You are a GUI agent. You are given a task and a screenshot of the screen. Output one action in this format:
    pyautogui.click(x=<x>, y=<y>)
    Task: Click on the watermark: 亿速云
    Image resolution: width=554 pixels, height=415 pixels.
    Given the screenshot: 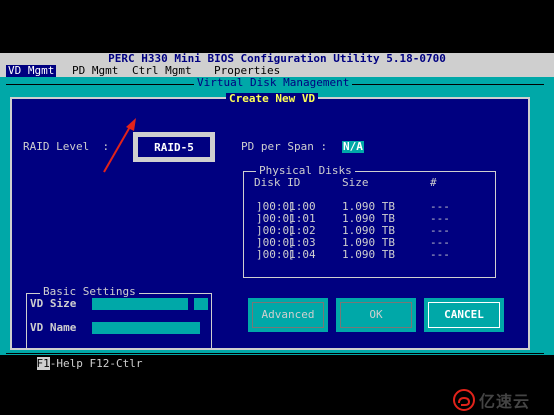 What is the action you would take?
    pyautogui.click(x=491, y=400)
    